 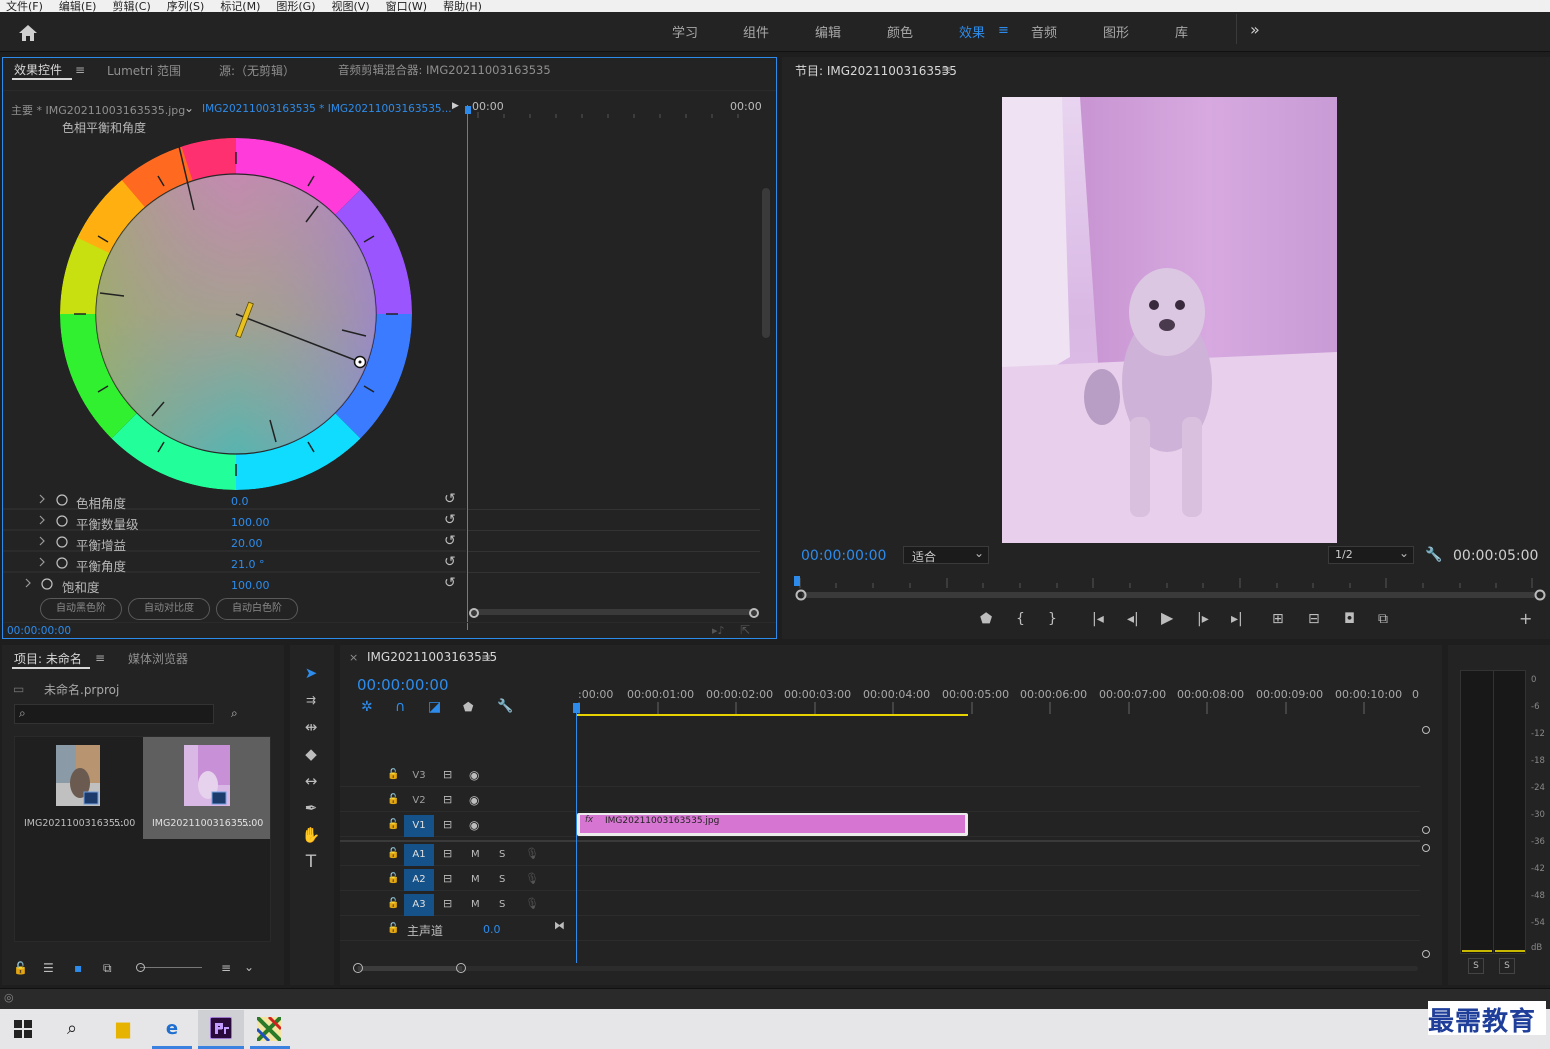 I want to click on thumbnail-original, so click(x=78, y=775).